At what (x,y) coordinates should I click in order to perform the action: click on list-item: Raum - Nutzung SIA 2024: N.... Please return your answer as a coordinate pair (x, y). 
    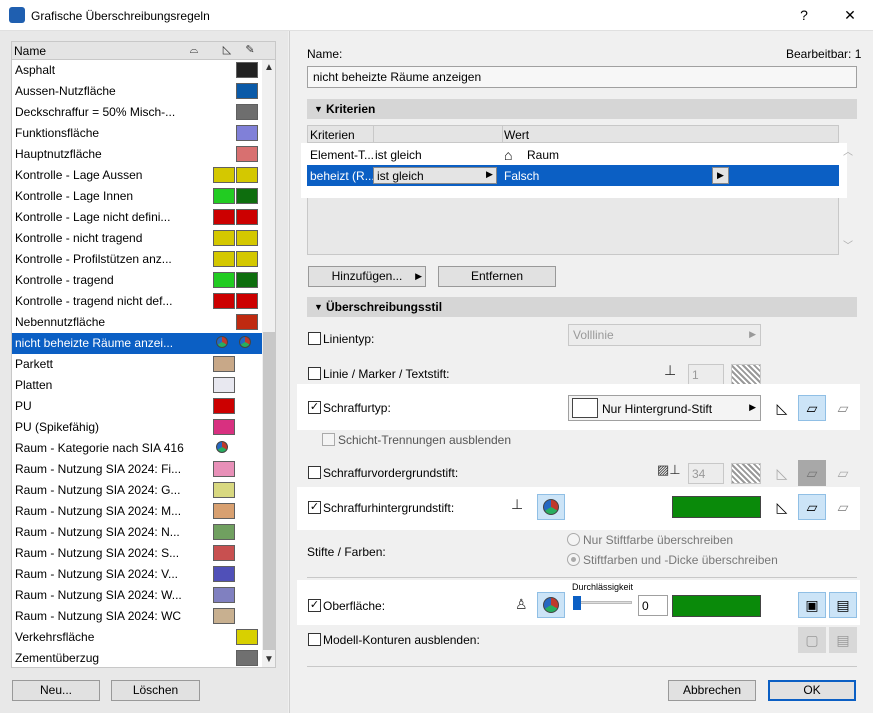
    Looking at the image, I should click on (137, 532).